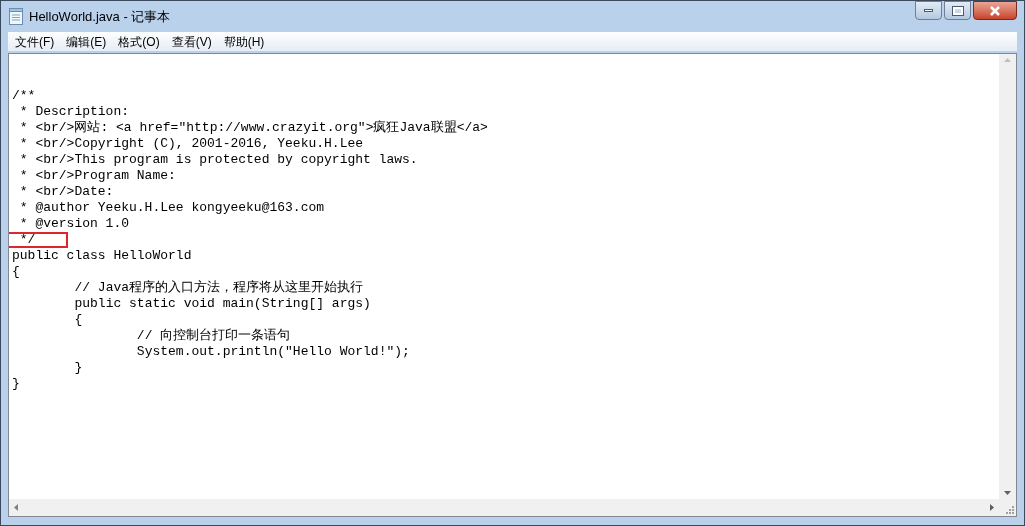 This screenshot has height=526, width=1025. What do you see at coordinates (191, 143) in the screenshot?
I see `code-line: * <br/>Copyright (C), 2001-2016, Yeeku.H.Lee` at bounding box center [191, 143].